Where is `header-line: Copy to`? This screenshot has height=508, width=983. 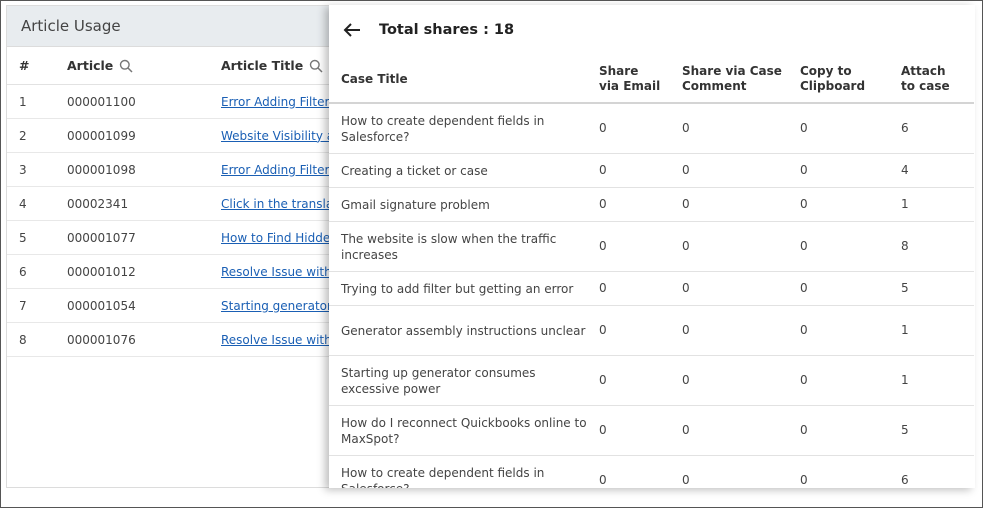
header-line: Copy to is located at coordinates (826, 70).